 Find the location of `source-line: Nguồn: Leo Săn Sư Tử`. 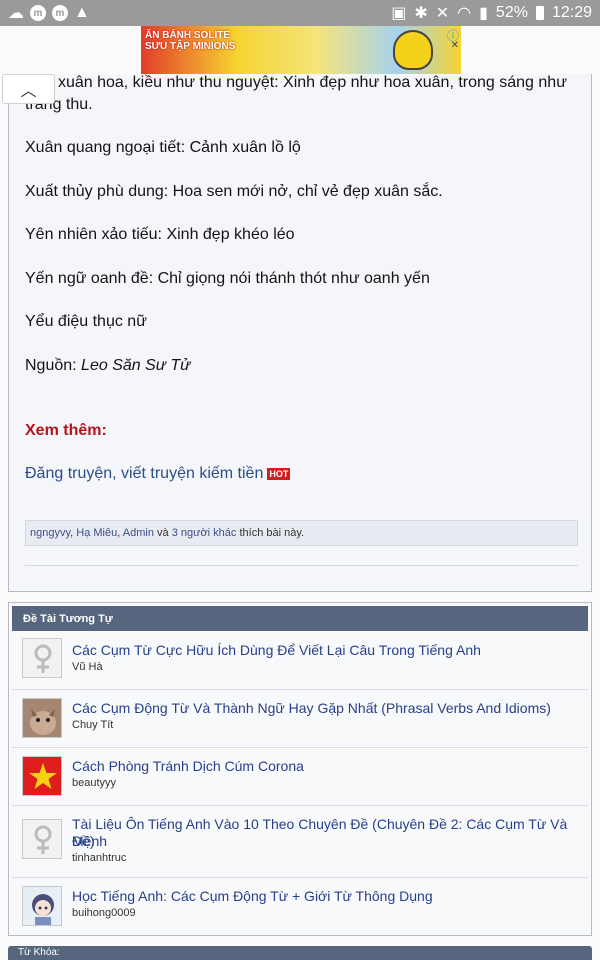

source-line: Nguồn: Leo Săn Sư Tử is located at coordinates (107, 366).